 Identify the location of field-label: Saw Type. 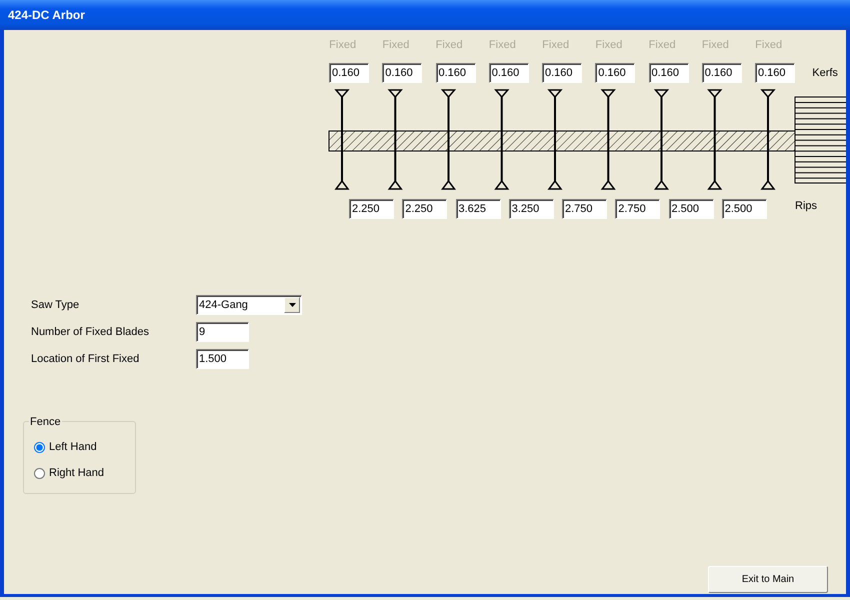
(55, 305).